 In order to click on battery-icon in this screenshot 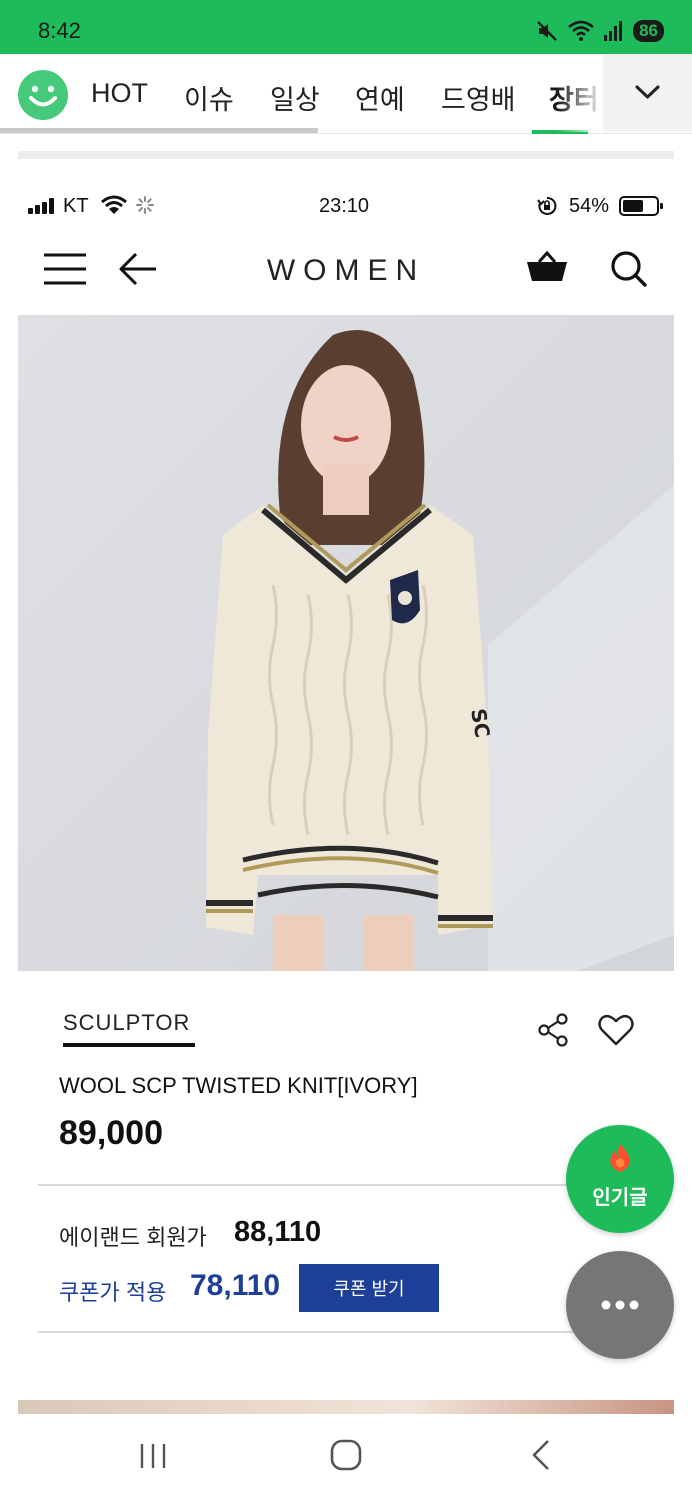, I will do `click(641, 206)`.